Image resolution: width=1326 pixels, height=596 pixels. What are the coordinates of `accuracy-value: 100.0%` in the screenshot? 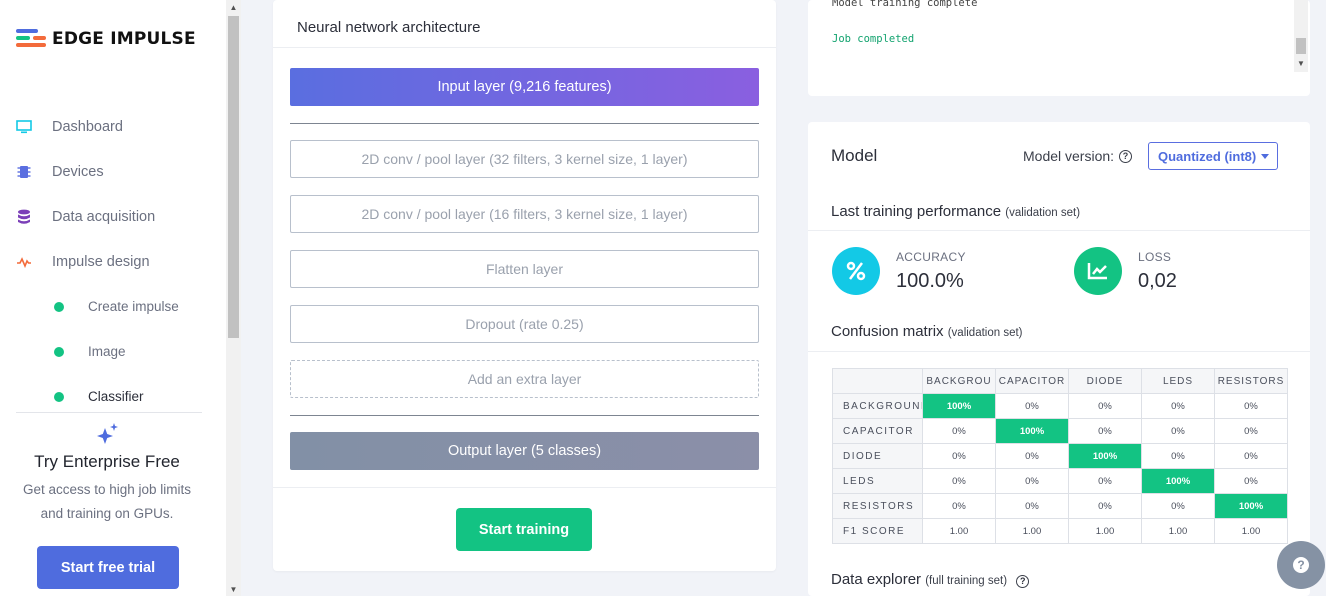 It's located at (930, 281).